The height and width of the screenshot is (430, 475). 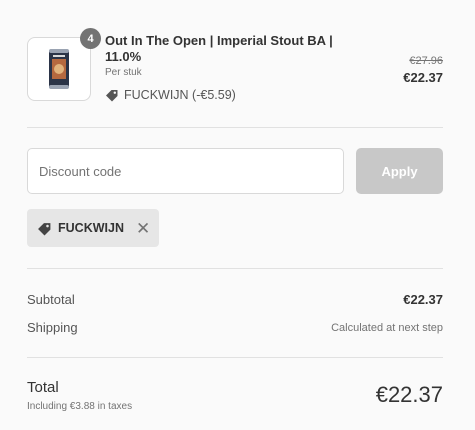 I want to click on product-thumbnail, so click(x=59, y=69).